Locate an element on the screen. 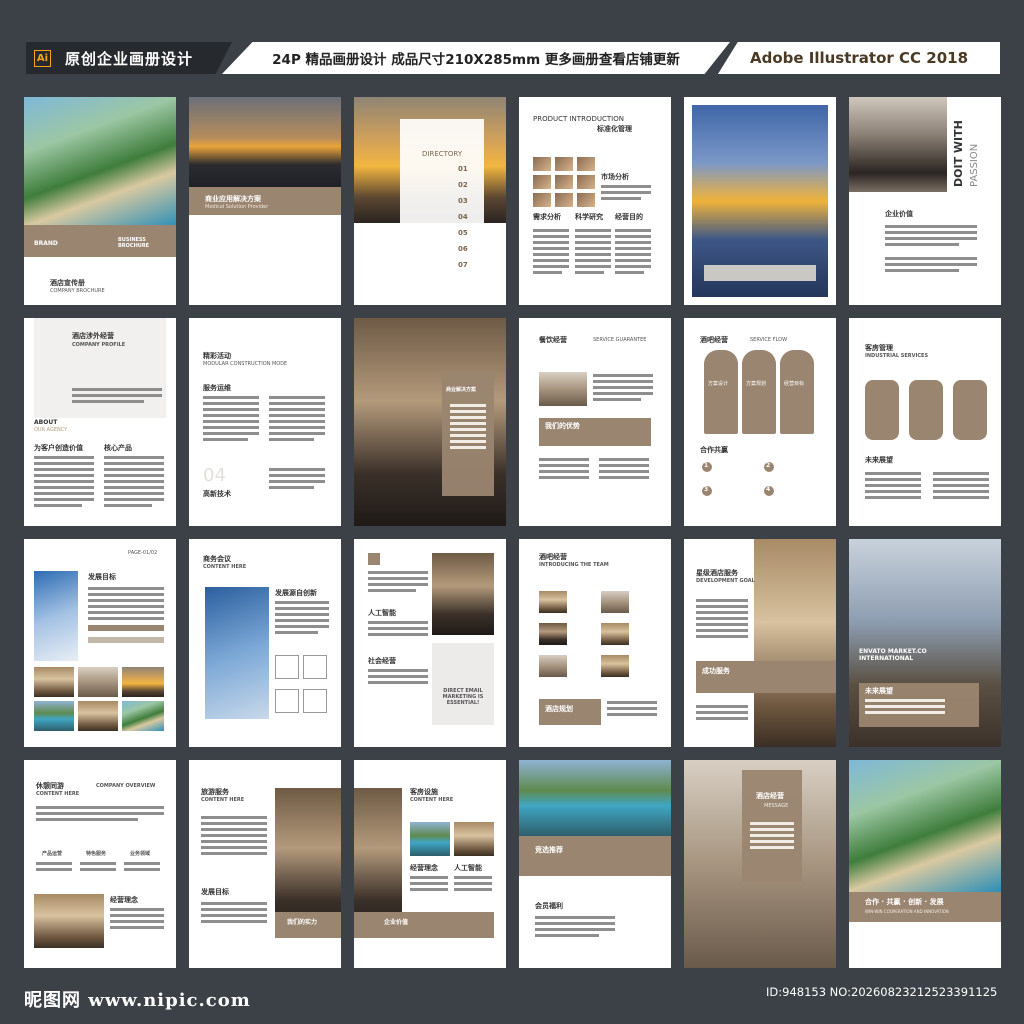 The image size is (1024, 1024). page-7-c1: 为客户创造价值 is located at coordinates (58, 448).